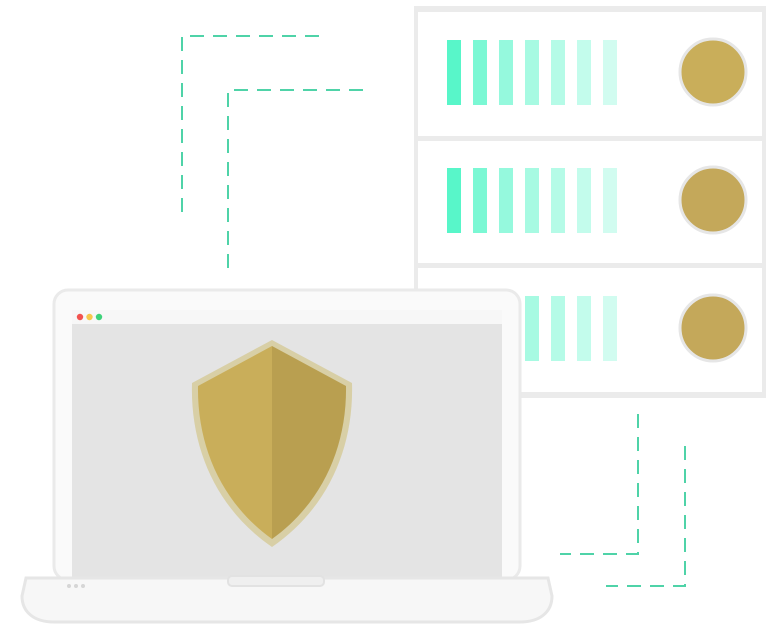  I want to click on browser-titlebar, so click(287, 317).